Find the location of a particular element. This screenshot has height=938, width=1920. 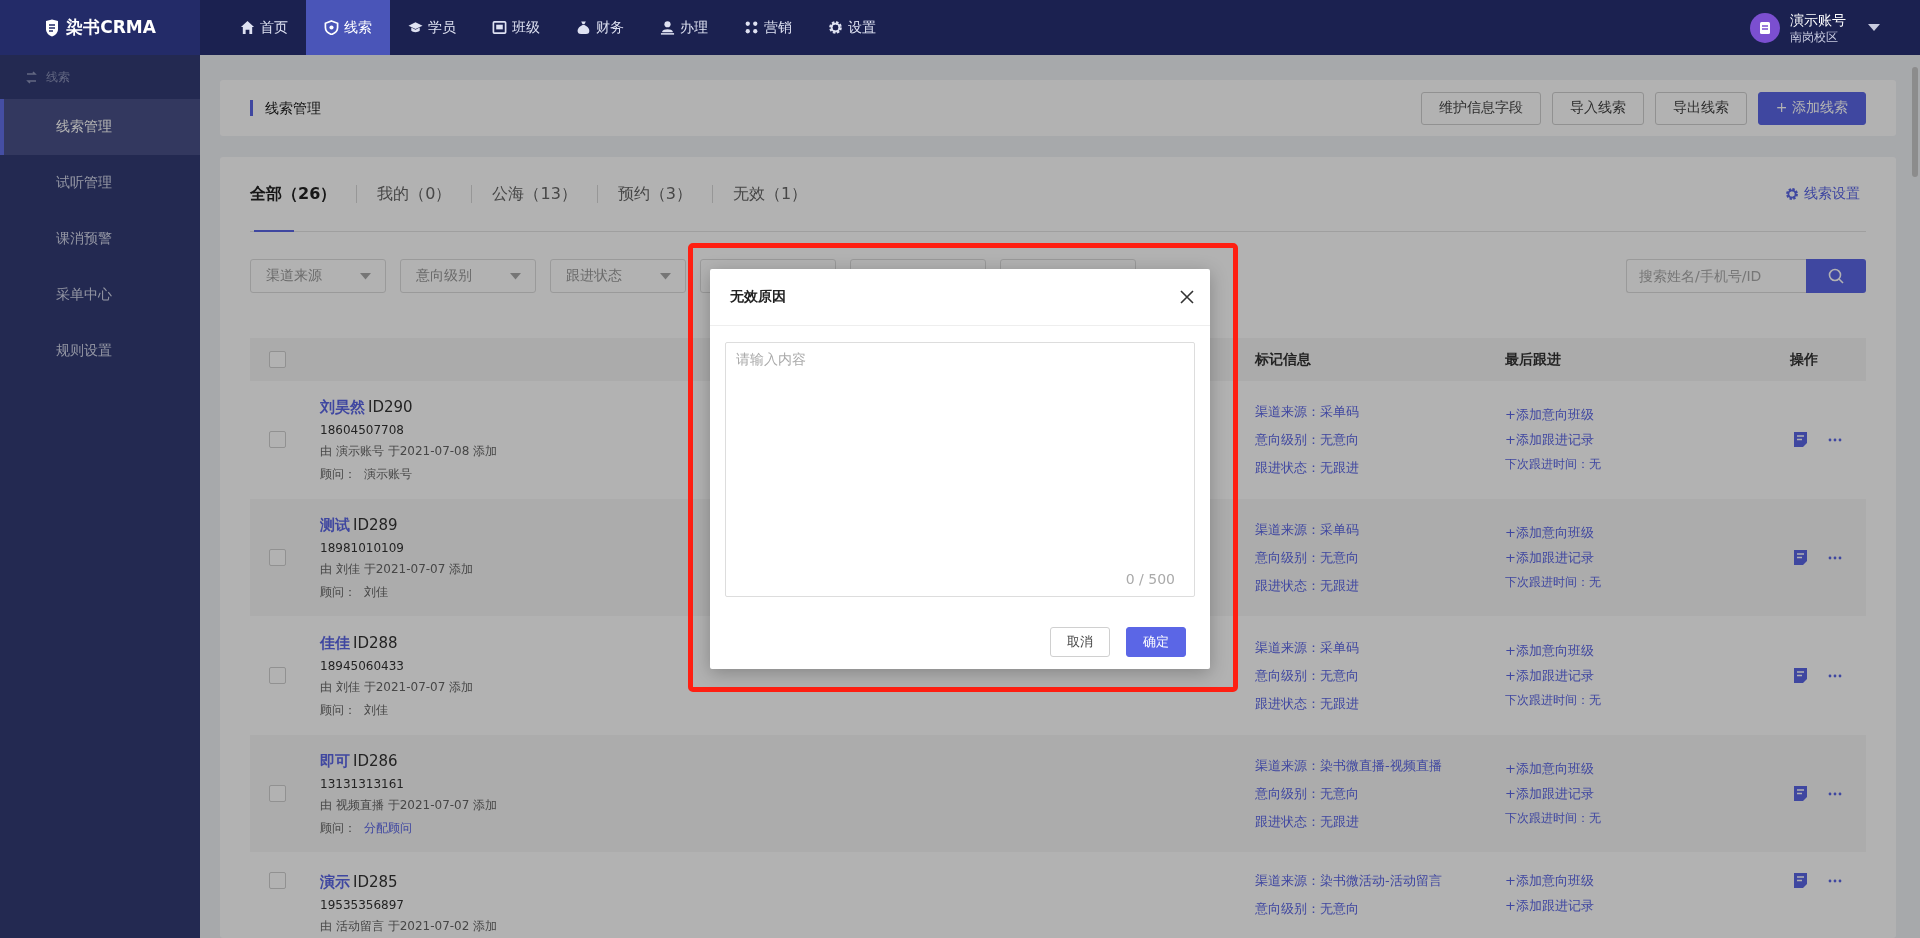

select-all-checkbox is located at coordinates (277, 359).